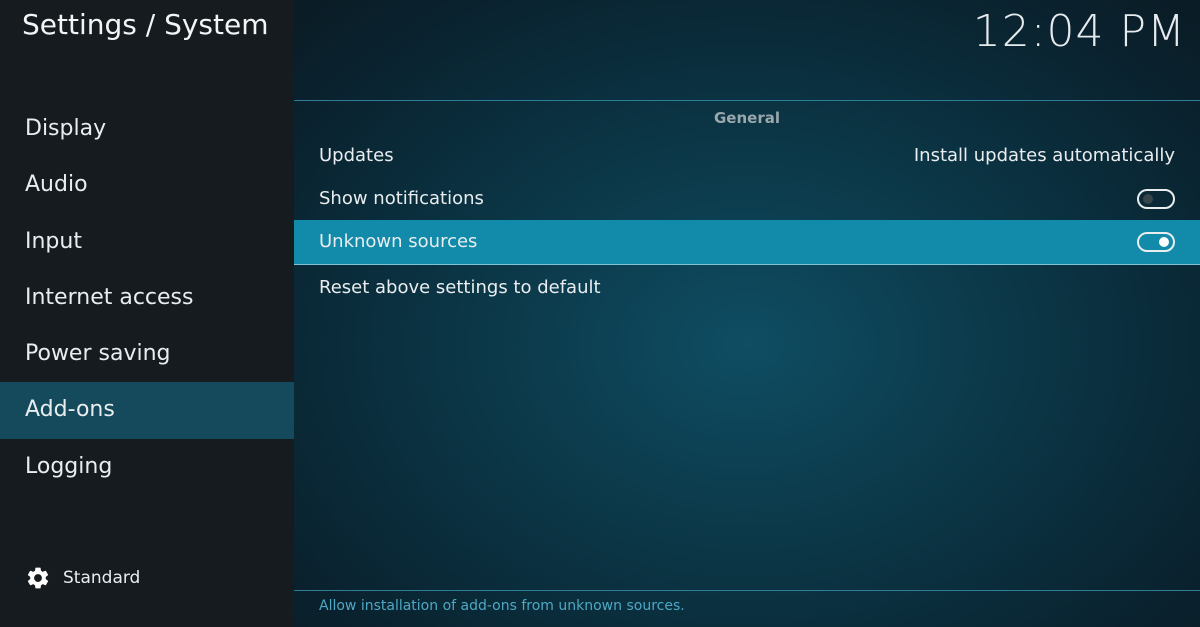 Image resolution: width=1200 pixels, height=627 pixels. What do you see at coordinates (460, 287) in the screenshot?
I see `setting-label: Reset above settings to default` at bounding box center [460, 287].